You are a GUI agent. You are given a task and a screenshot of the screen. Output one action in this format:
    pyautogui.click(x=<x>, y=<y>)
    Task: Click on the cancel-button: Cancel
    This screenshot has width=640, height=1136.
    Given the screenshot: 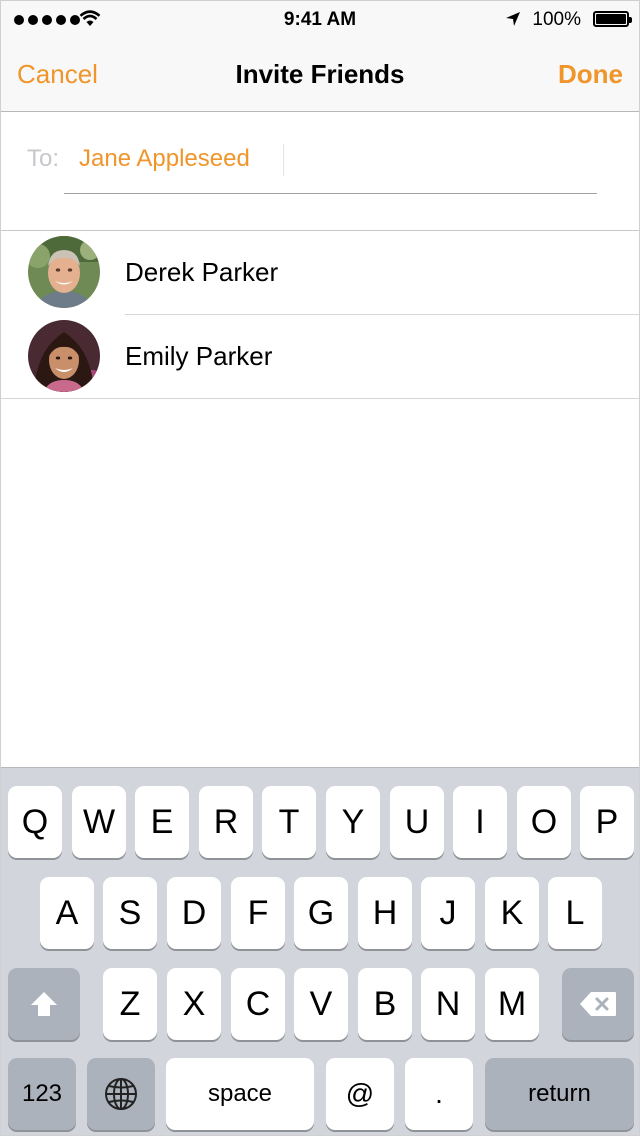 What is the action you would take?
    pyautogui.click(x=57, y=74)
    